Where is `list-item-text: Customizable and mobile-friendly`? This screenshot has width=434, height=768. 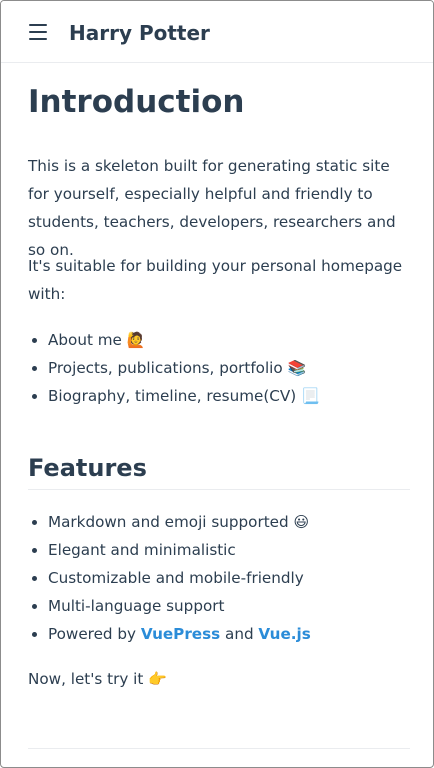
list-item-text: Customizable and mobile-friendly is located at coordinates (176, 578).